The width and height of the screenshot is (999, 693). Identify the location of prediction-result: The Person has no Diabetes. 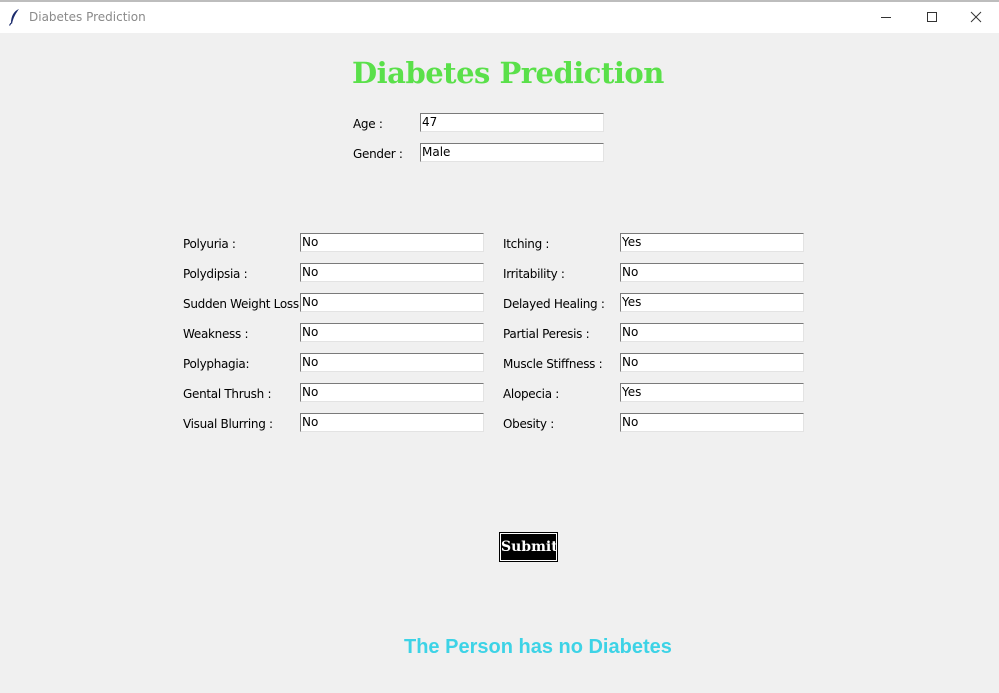
(538, 647).